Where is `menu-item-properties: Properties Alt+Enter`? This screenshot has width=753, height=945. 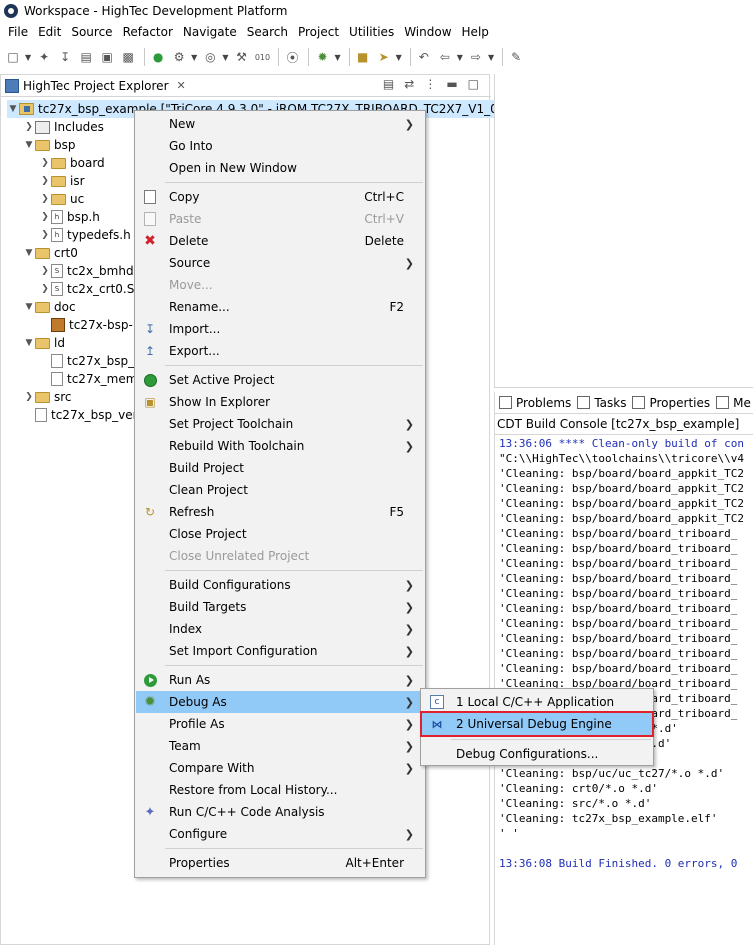 menu-item-properties: Properties Alt+Enter is located at coordinates (280, 863).